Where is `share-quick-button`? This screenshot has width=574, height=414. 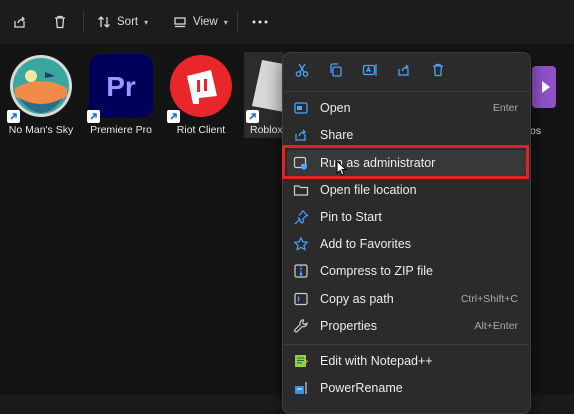 share-quick-button is located at coordinates (404, 72).